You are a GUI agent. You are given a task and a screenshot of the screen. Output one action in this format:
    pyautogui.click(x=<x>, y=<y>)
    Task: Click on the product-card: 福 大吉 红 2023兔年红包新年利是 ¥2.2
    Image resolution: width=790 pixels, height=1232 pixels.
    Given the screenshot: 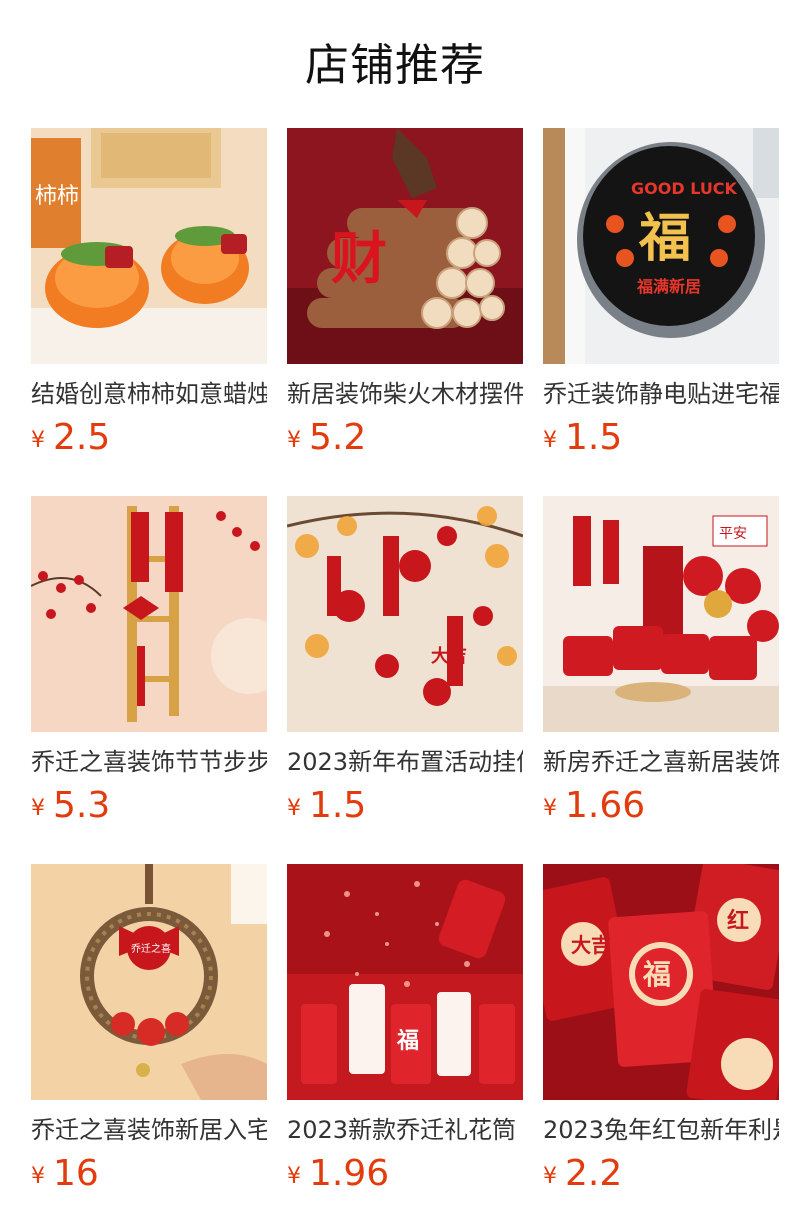 What is the action you would take?
    pyautogui.click(x=661, y=1029)
    